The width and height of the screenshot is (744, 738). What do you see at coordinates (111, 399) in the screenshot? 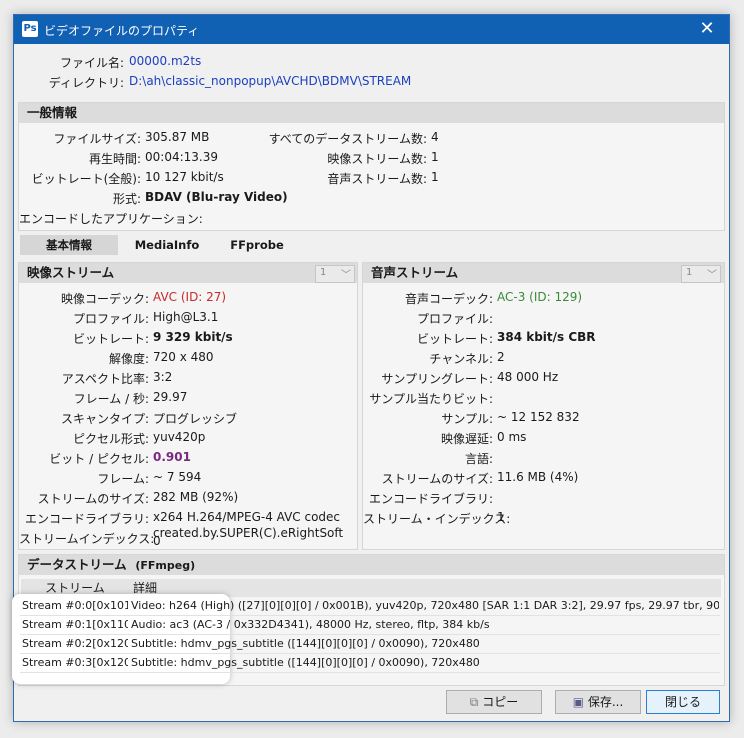
I see `video-row-label: フレーム / 秒:` at bounding box center [111, 399].